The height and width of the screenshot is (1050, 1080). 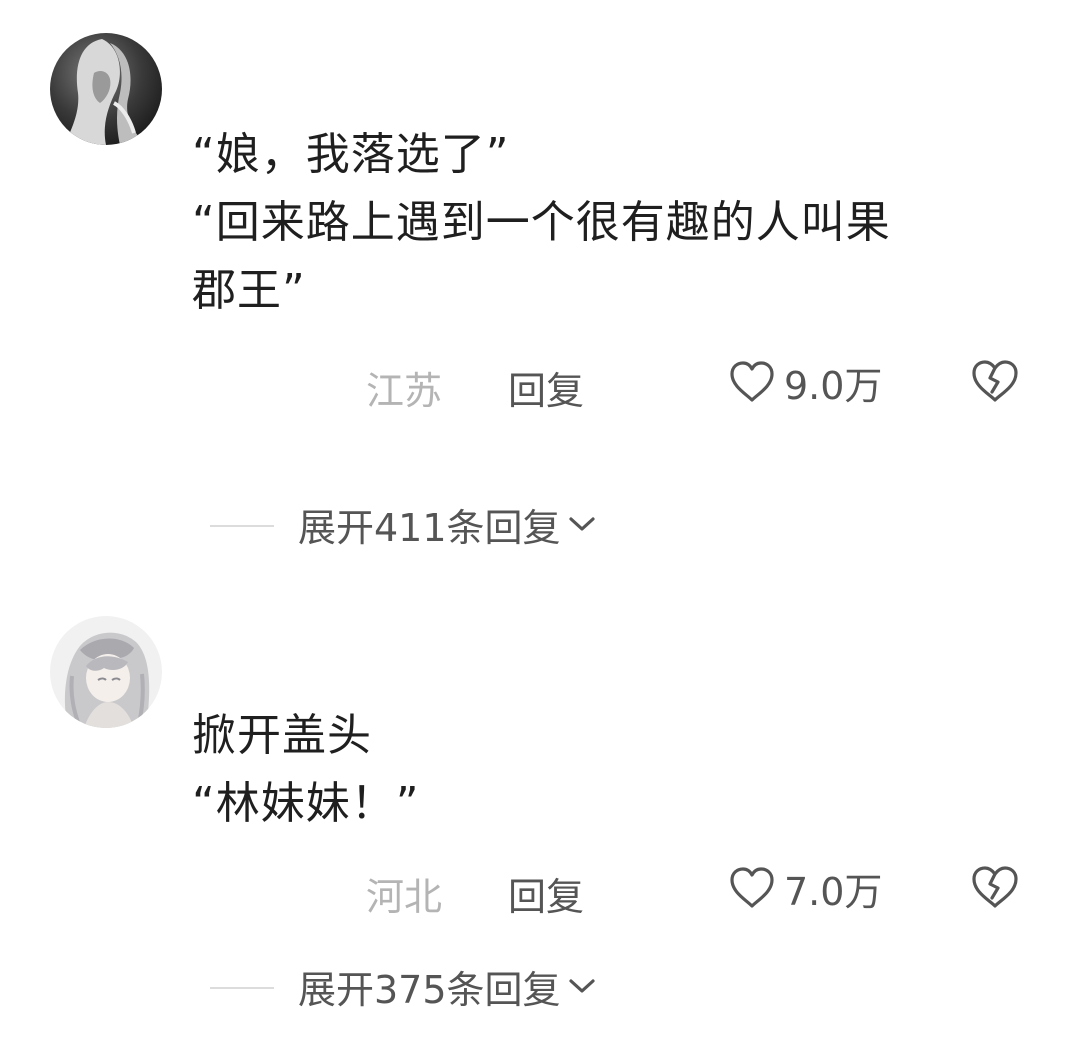 I want to click on expand-replies: 展开411条回复, so click(x=540, y=524).